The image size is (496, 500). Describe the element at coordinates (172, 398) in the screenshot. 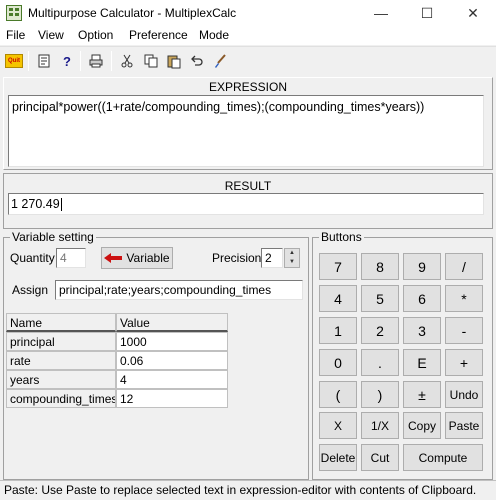

I see `row-value: 12` at that location.